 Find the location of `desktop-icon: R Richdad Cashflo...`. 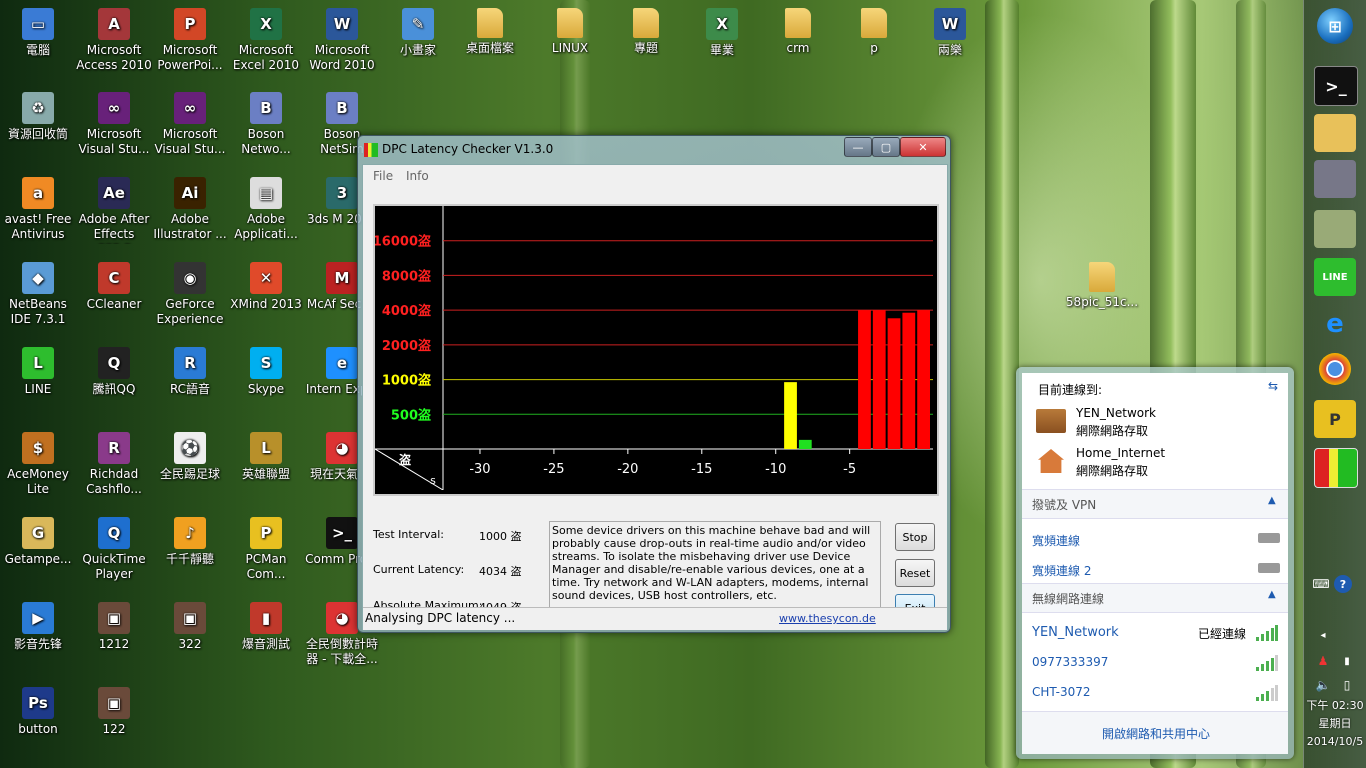

desktop-icon: R Richdad Cashflo... is located at coordinates (114, 464).